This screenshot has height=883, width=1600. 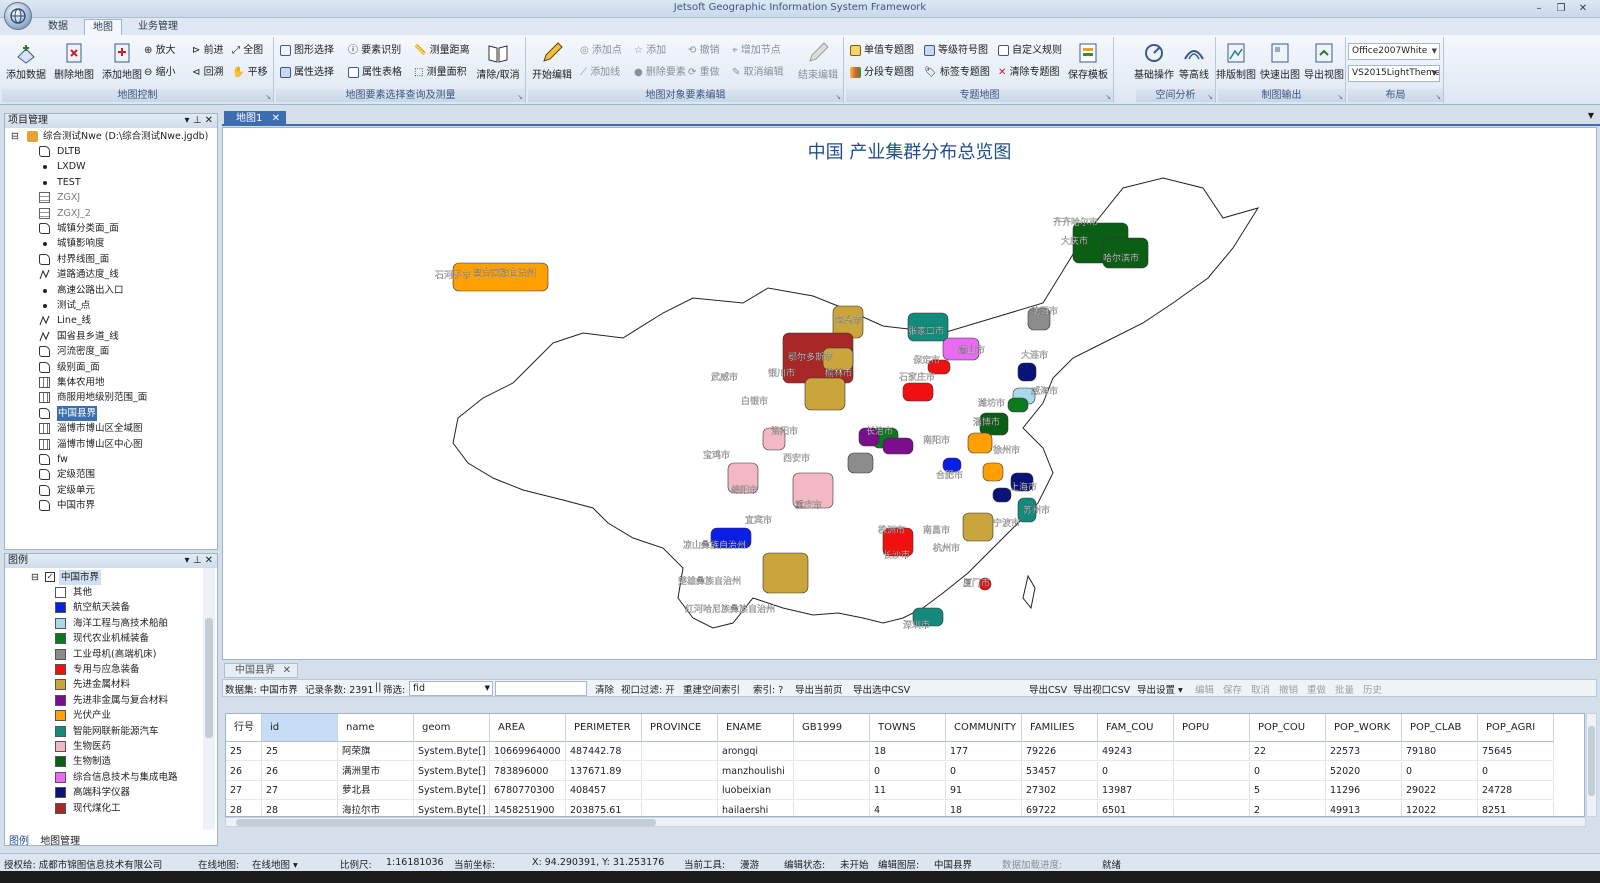 What do you see at coordinates (758, 73) in the screenshot?
I see `cancel-edit-button: ✎ 取消编辑` at bounding box center [758, 73].